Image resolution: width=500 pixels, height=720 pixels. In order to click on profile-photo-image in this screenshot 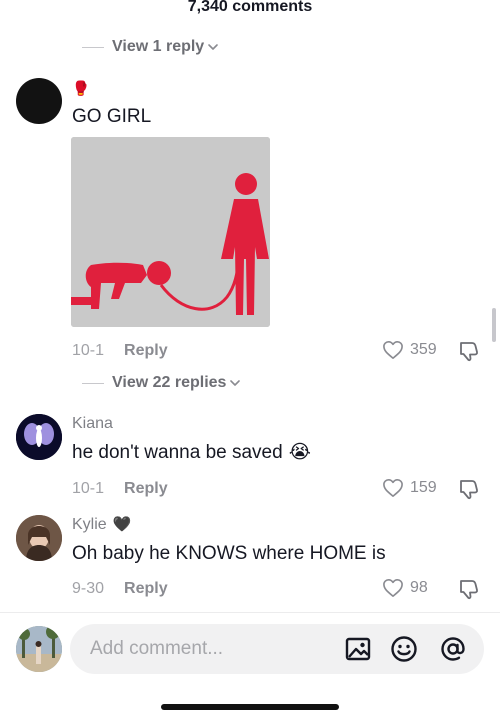, I will do `click(39, 538)`.